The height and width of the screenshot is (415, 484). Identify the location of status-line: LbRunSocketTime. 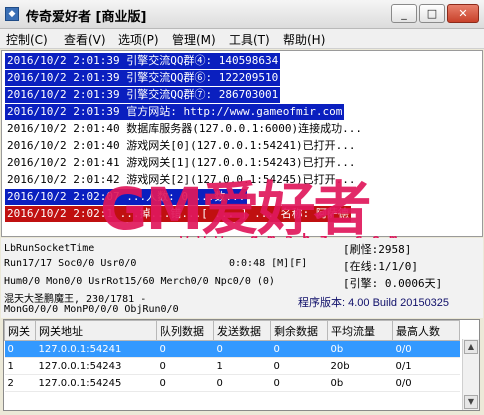
(49, 248).